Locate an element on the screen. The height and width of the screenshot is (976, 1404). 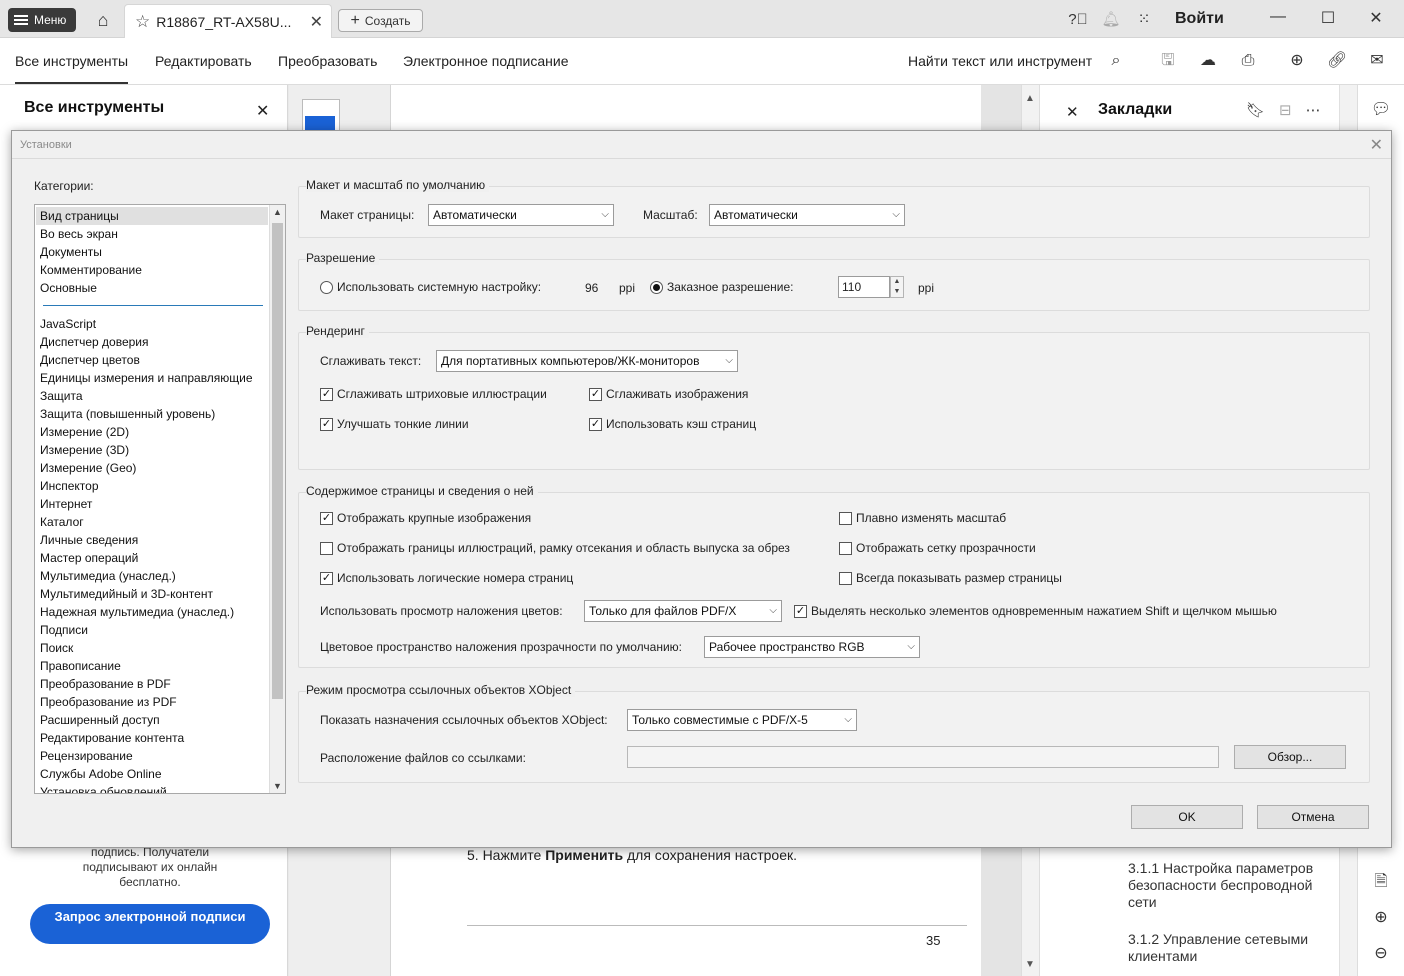
category-item: Надежная мультимедиа (унаслед.) is located at coordinates (137, 612).